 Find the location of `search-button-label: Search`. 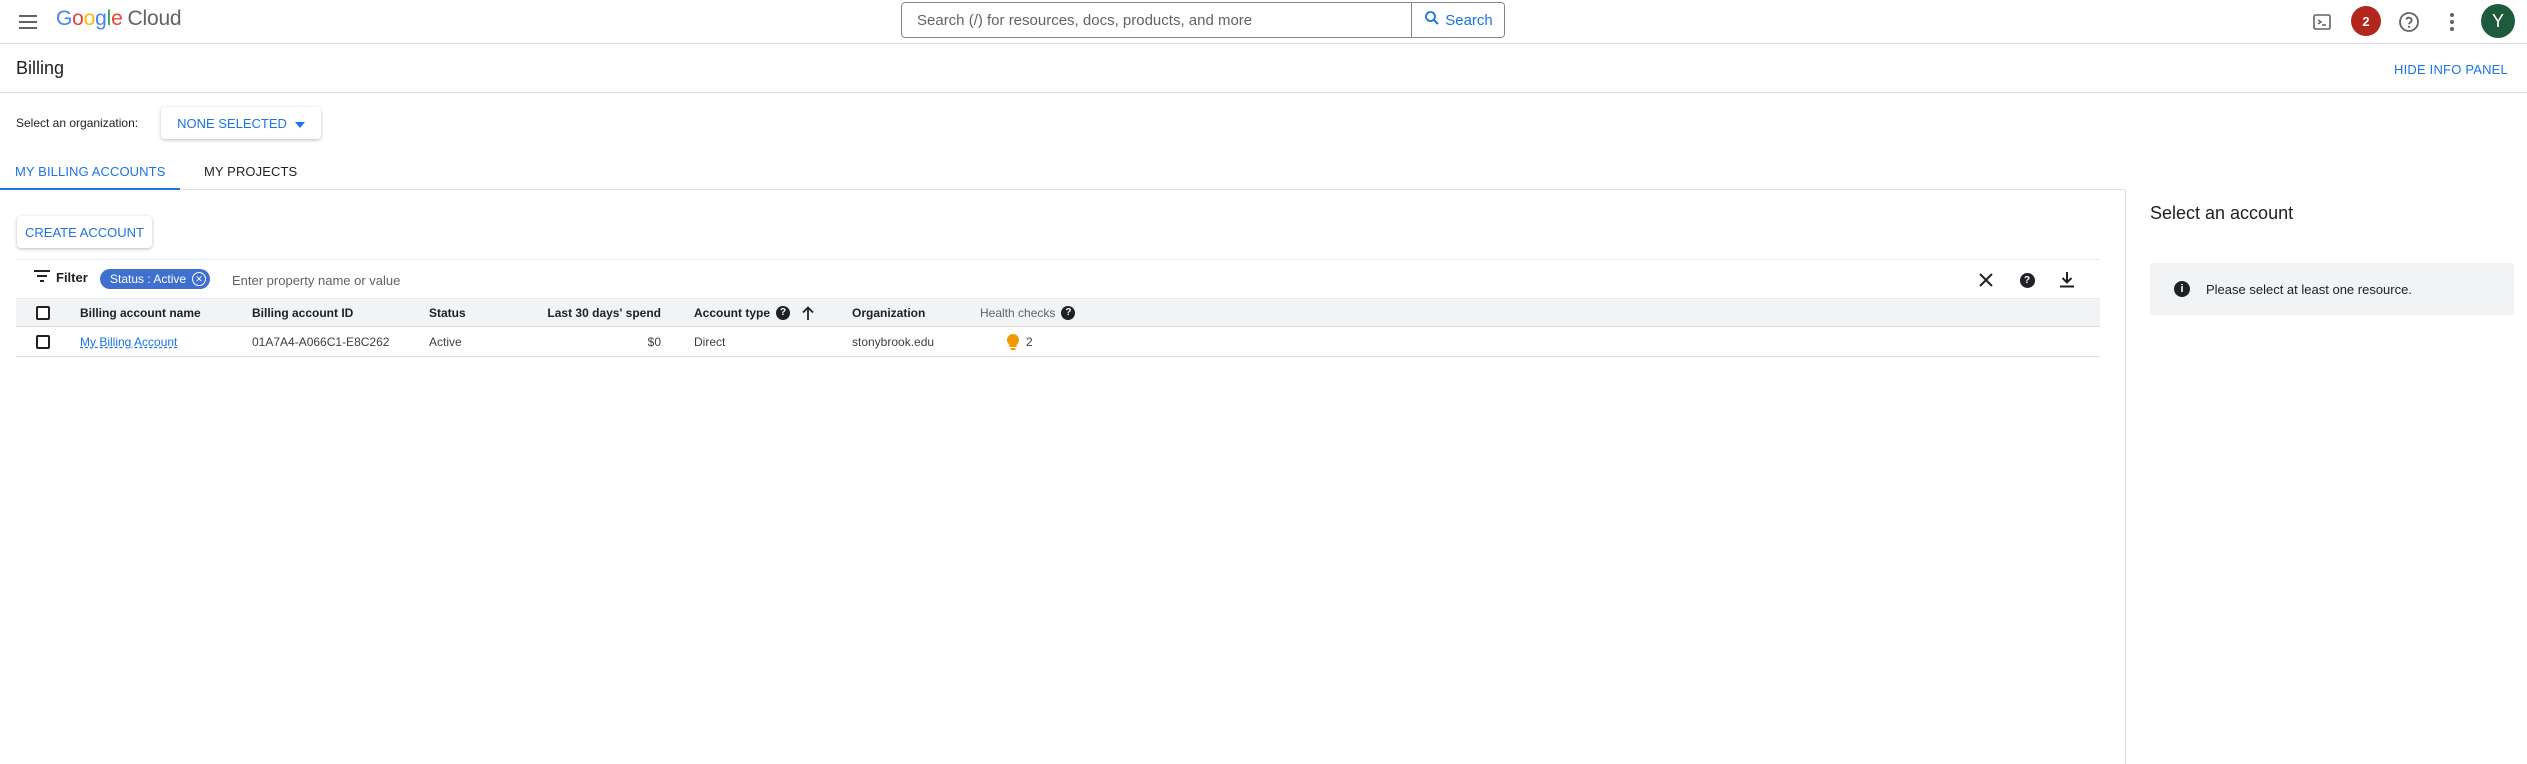

search-button-label: Search is located at coordinates (1469, 20).